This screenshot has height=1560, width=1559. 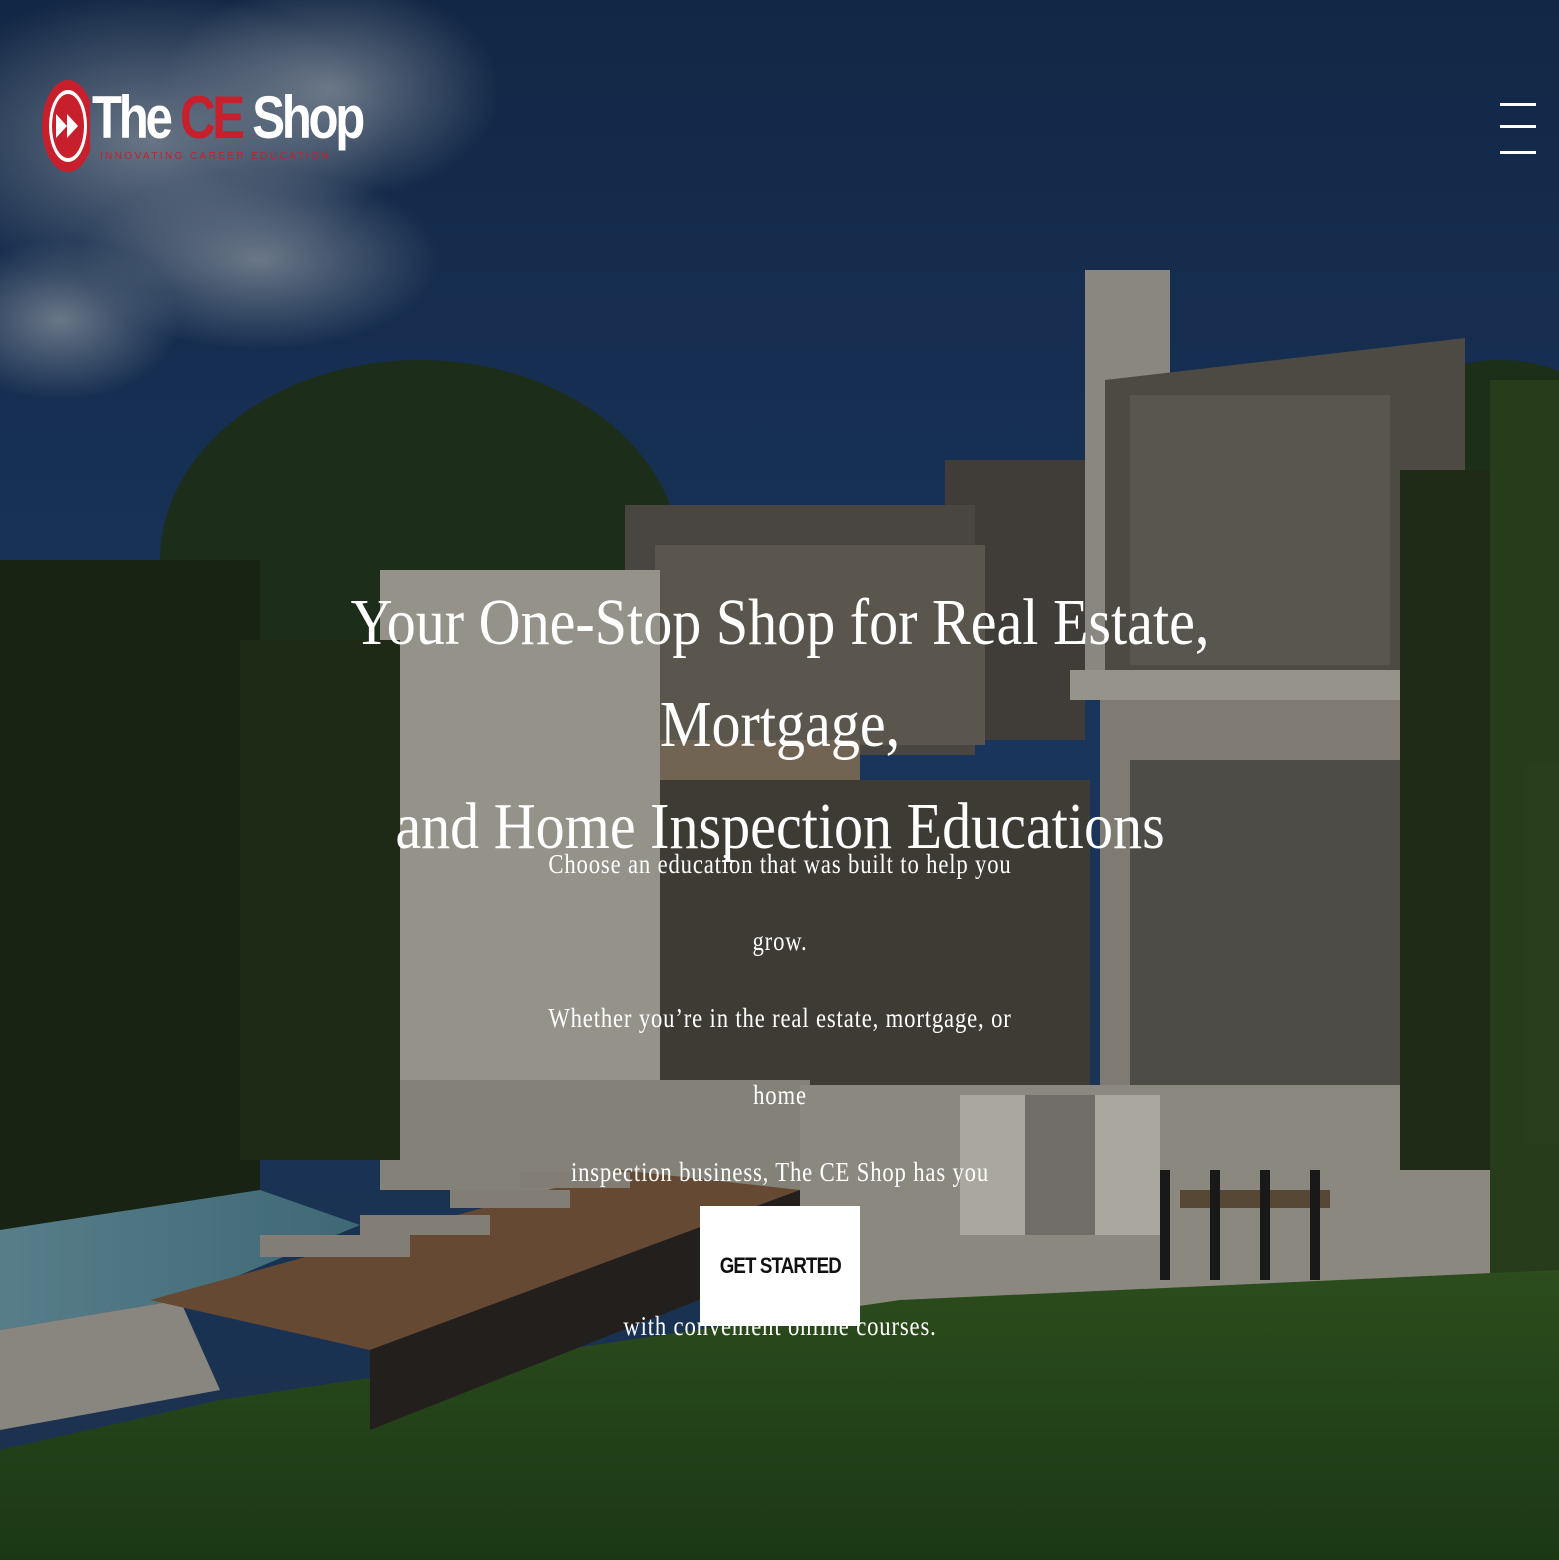 I want to click on logo-wordmark: The CE Shop, so click(x=228, y=118).